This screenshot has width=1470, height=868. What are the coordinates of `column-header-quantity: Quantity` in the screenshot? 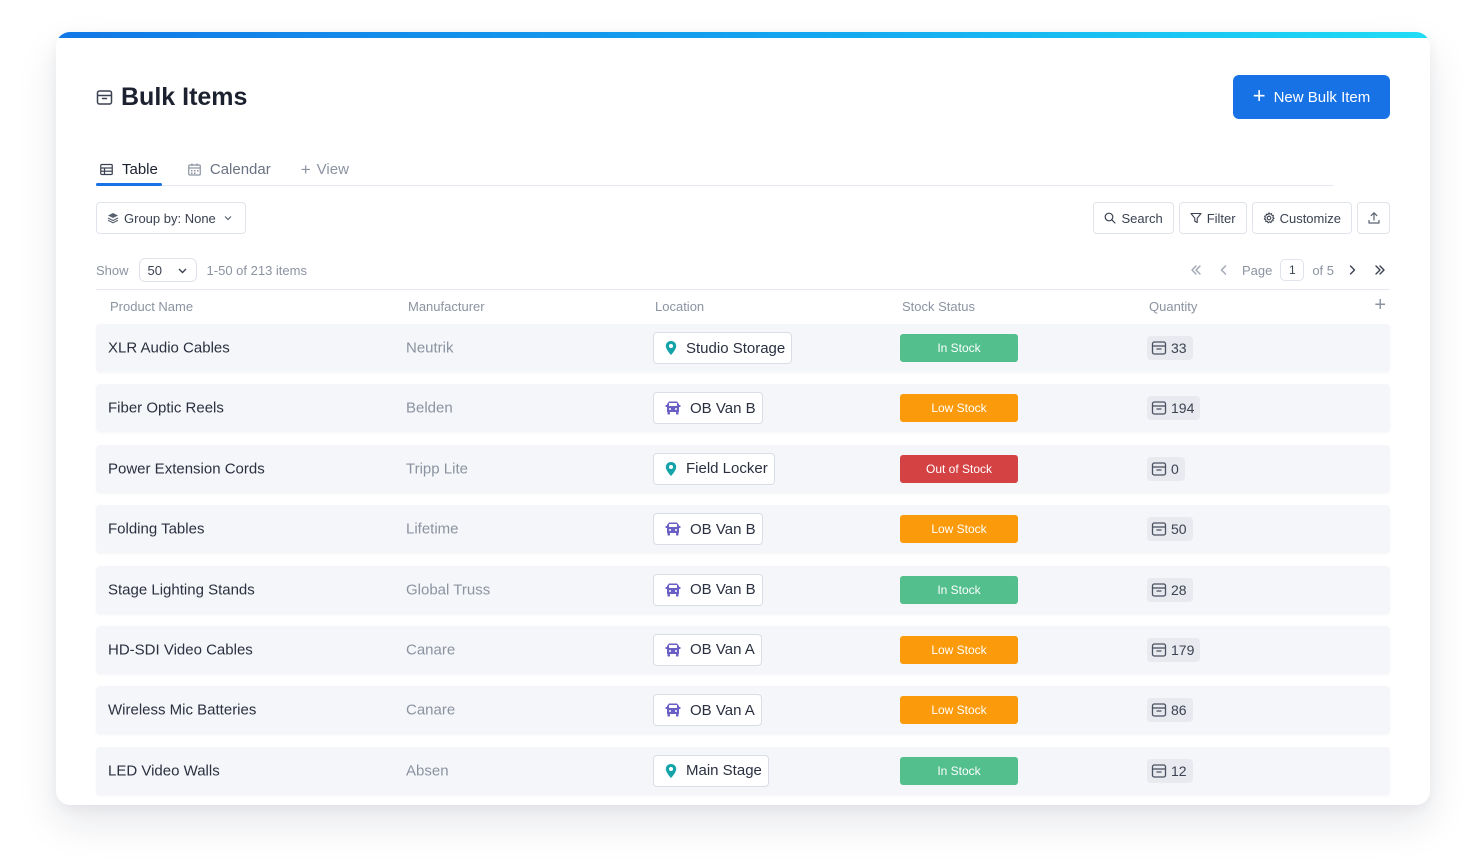 It's located at (1173, 306).